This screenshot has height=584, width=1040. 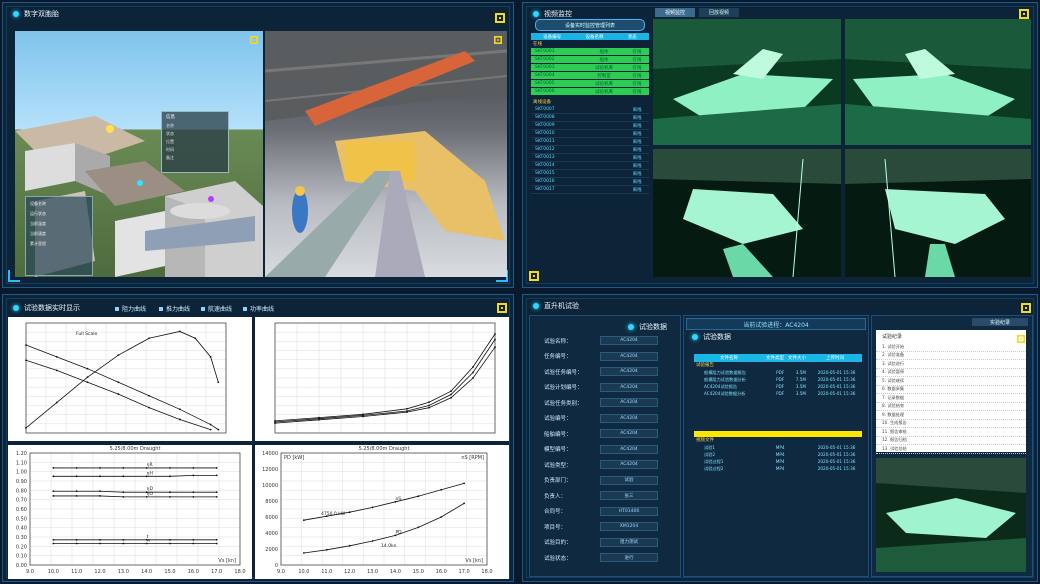 What do you see at coordinates (545, 91) in the screenshot?
I see `device-id: SKT0006` at bounding box center [545, 91].